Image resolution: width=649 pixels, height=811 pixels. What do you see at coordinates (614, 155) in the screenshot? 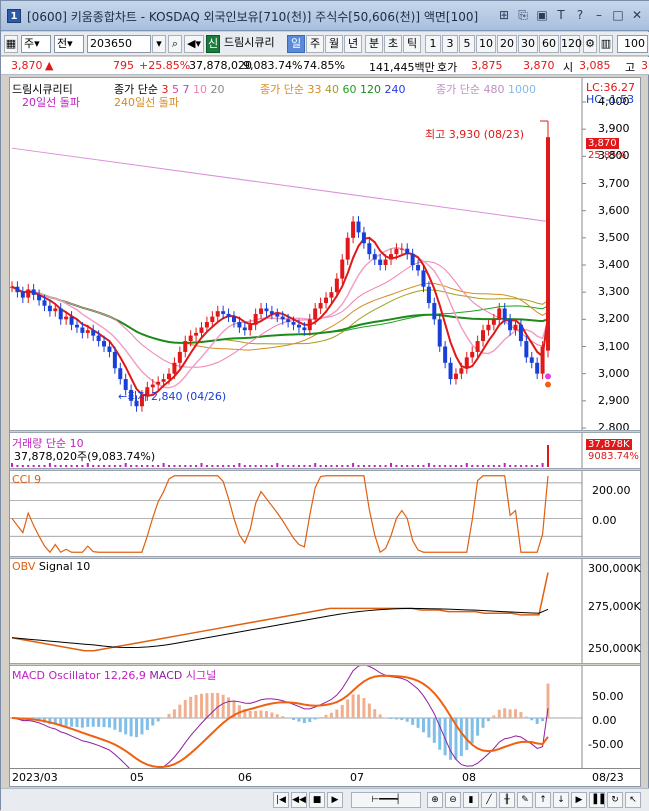
I see `price-tick: 3,800` at bounding box center [614, 155].